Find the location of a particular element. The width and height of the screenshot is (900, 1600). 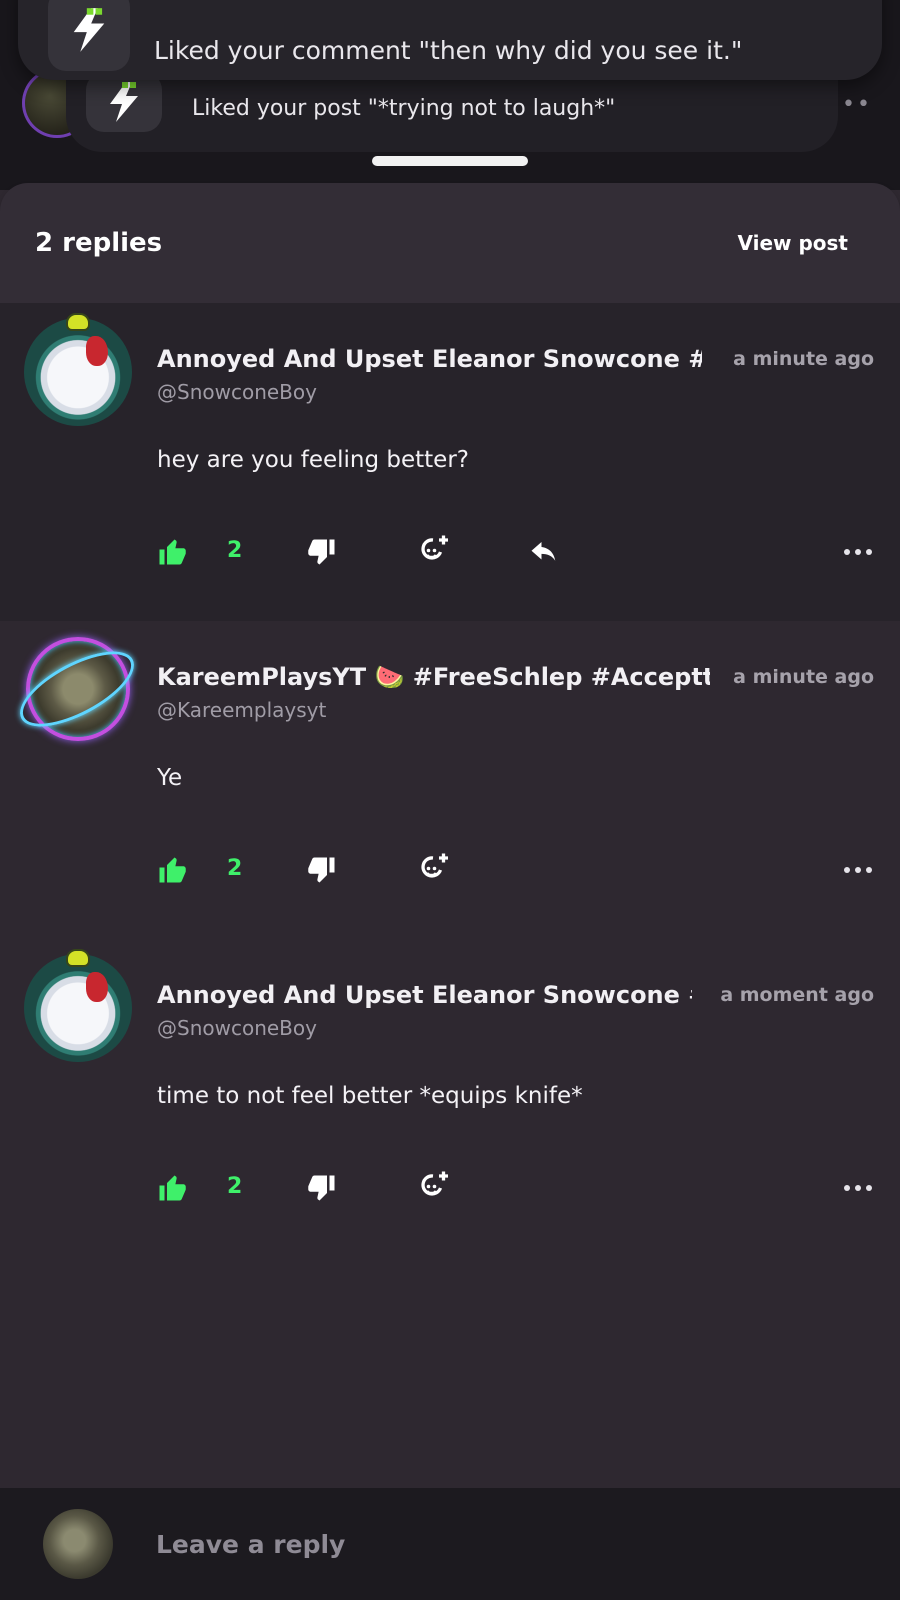

replies-header: 2 replies View post is located at coordinates (450, 243).